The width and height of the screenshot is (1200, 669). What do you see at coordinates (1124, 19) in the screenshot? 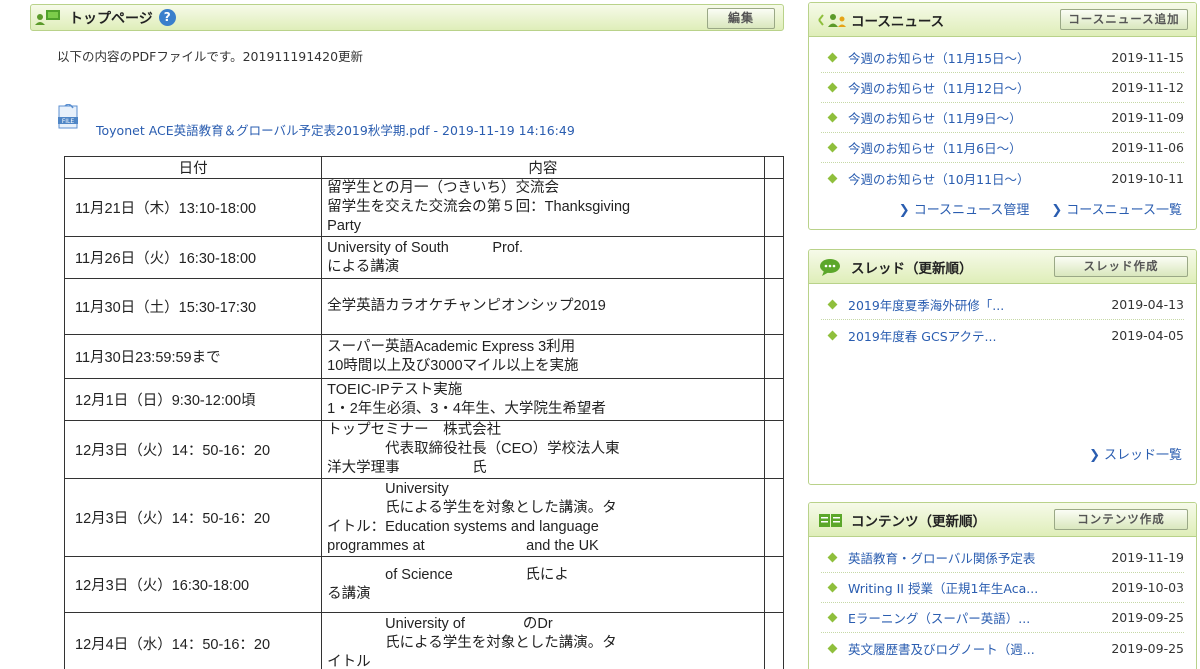
I see `add-course-news-button: コースニュース追加` at bounding box center [1124, 19].